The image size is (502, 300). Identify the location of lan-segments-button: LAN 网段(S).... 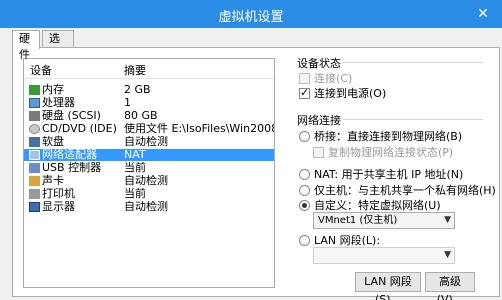
(388, 286).